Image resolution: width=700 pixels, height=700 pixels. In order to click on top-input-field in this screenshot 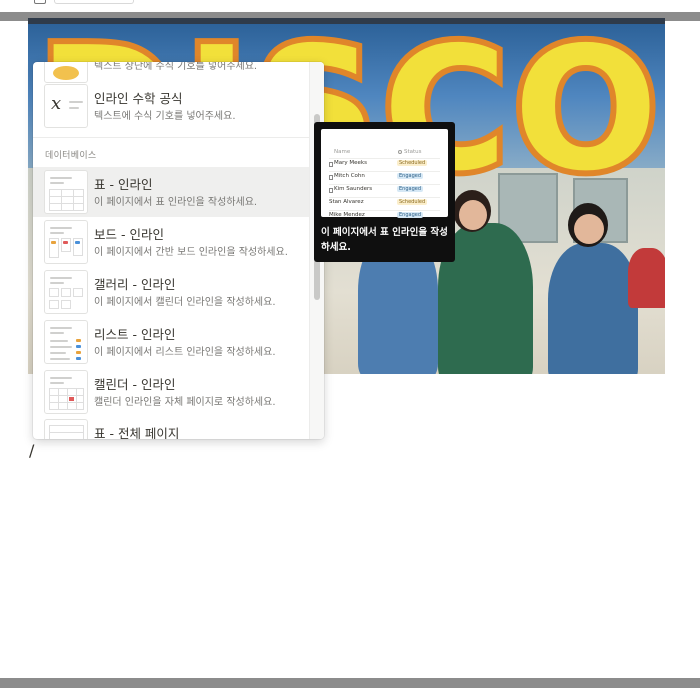, I will do `click(94, 2)`.